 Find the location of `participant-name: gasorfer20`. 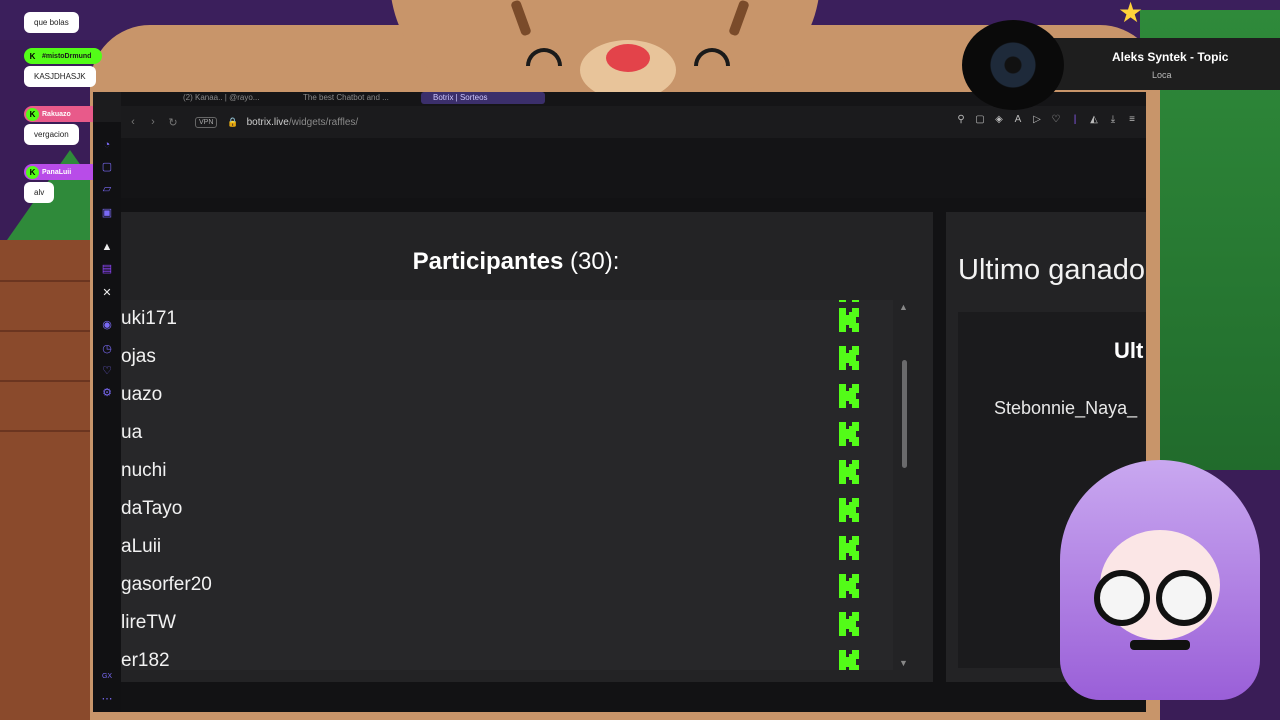

participant-name: gasorfer20 is located at coordinates (166, 584).